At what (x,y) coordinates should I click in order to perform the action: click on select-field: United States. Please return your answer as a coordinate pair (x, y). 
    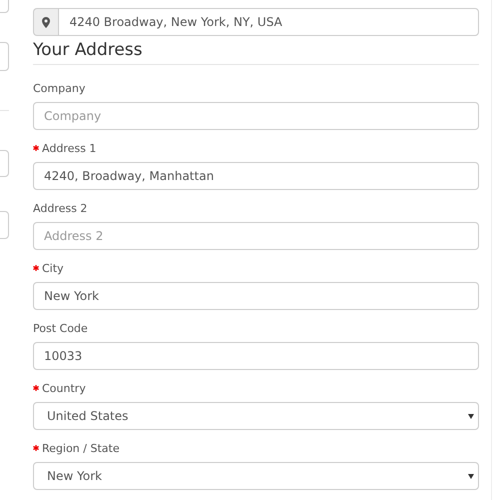
    Looking at the image, I should click on (256, 416).